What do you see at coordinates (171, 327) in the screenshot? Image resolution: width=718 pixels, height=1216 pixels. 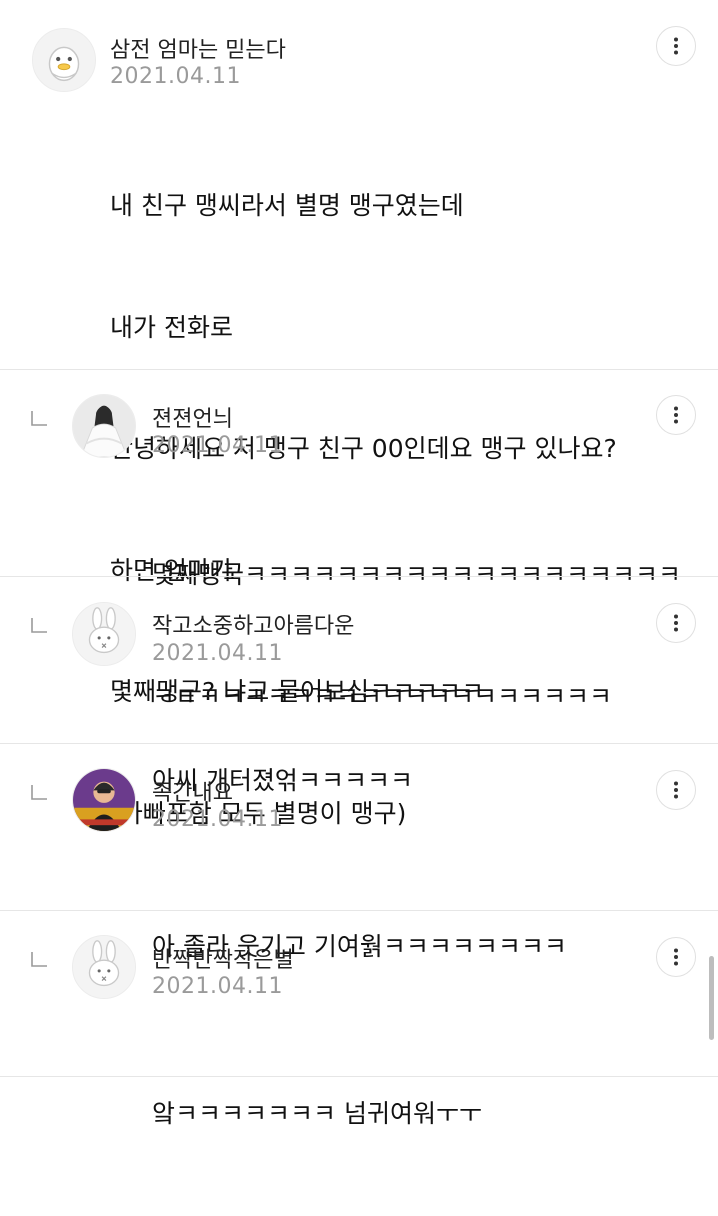 I see `comment-line: 내가 전화로` at bounding box center [171, 327].